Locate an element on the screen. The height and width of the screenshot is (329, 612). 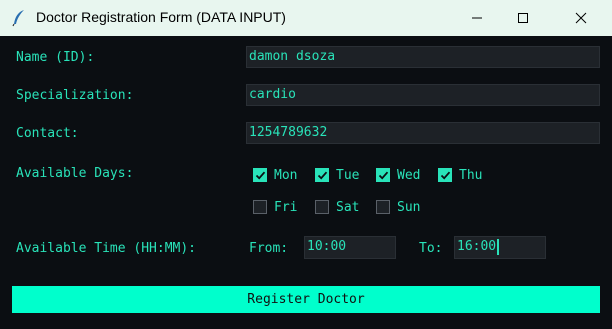
text-caret is located at coordinates (498, 246).